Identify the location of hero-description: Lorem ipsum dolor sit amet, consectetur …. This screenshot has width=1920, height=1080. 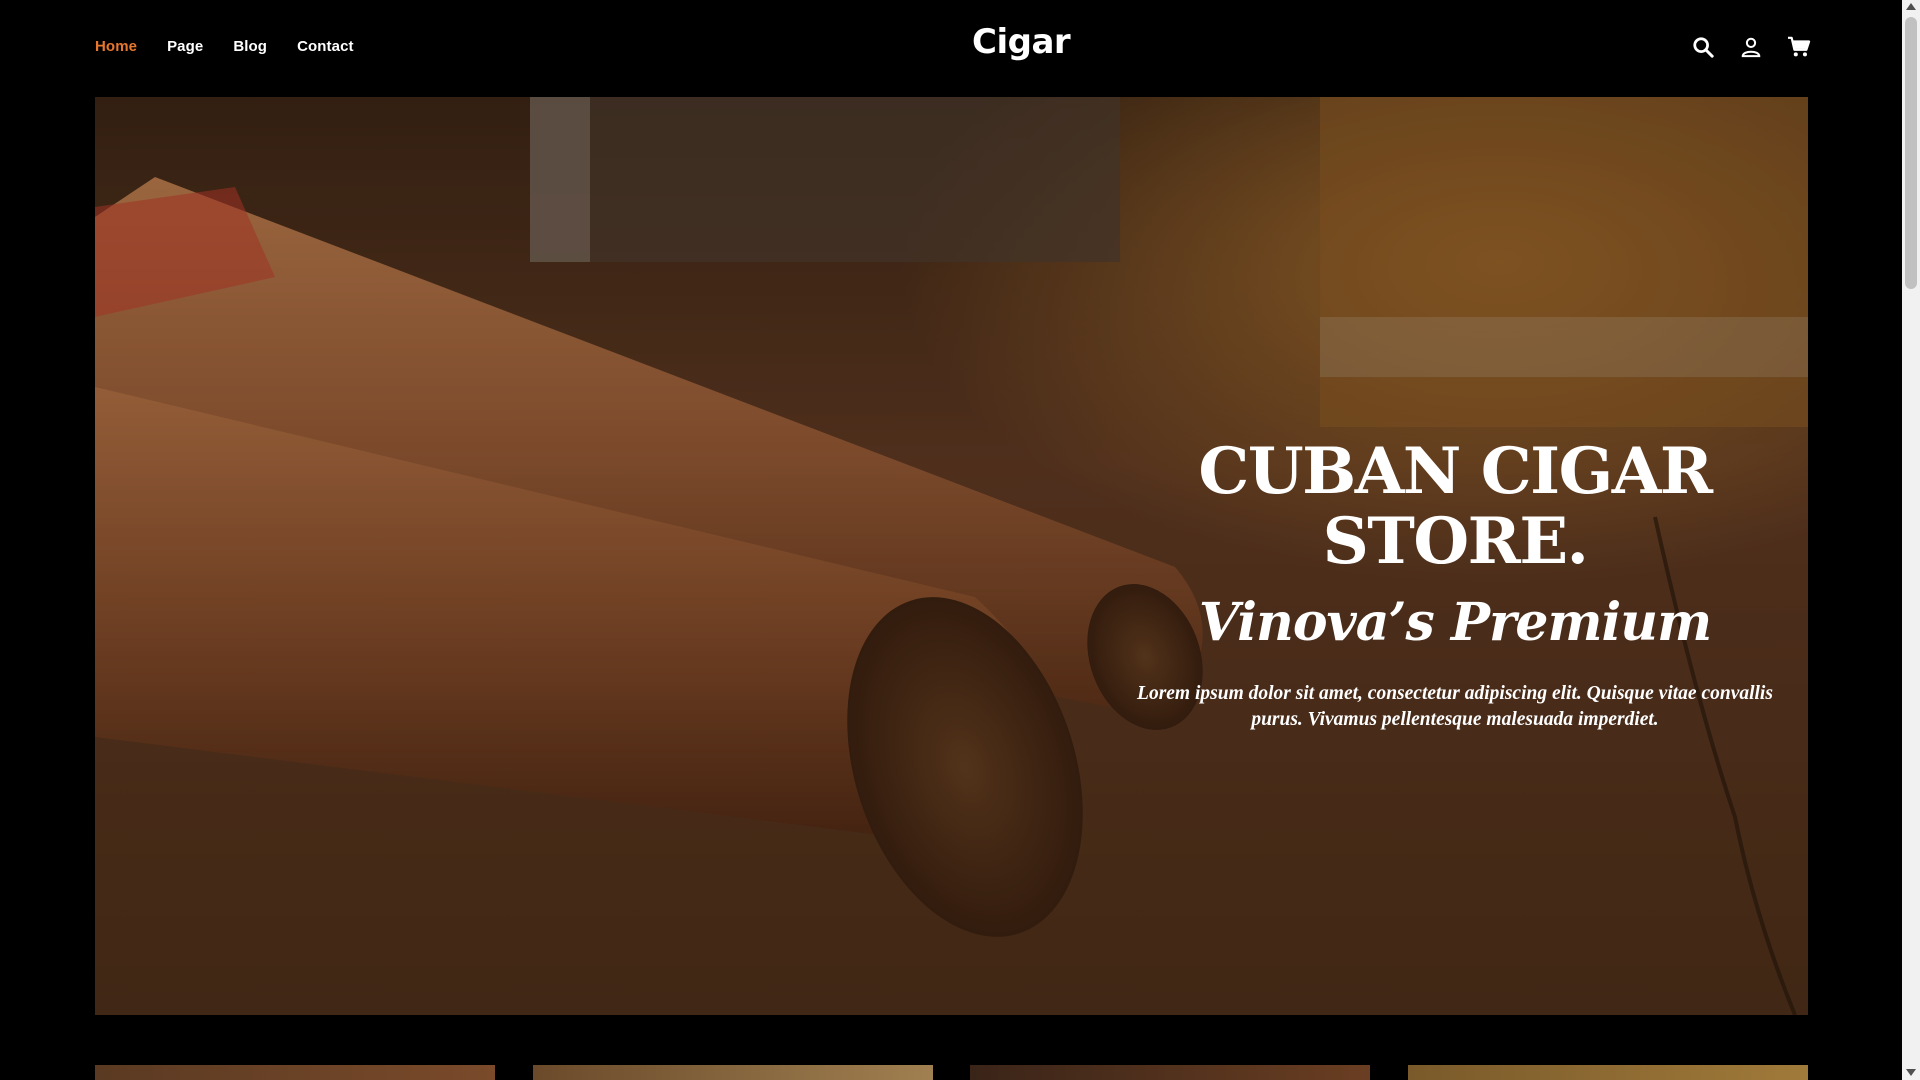
(1455, 706).